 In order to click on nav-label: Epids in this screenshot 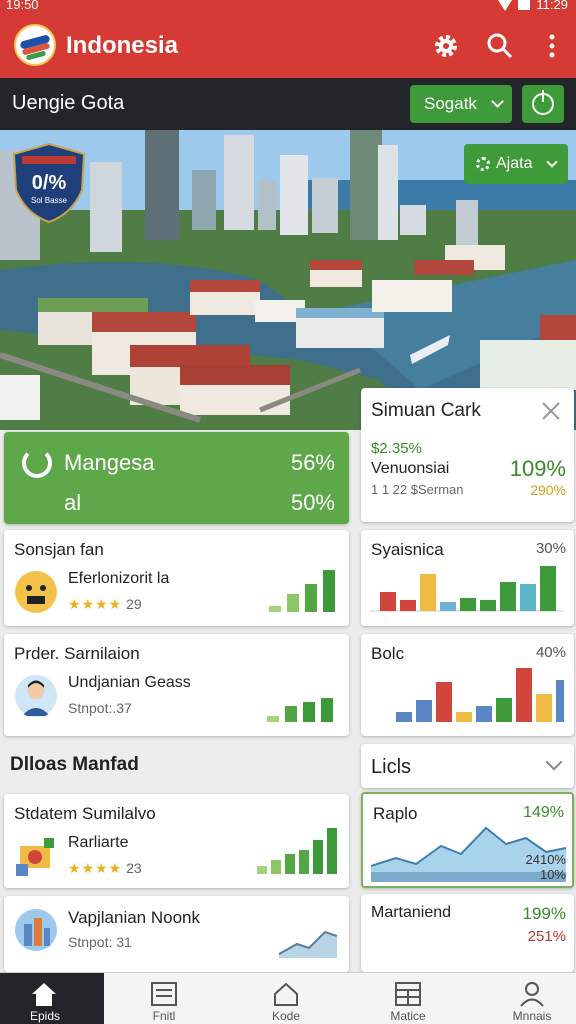, I will do `click(45, 1016)`.